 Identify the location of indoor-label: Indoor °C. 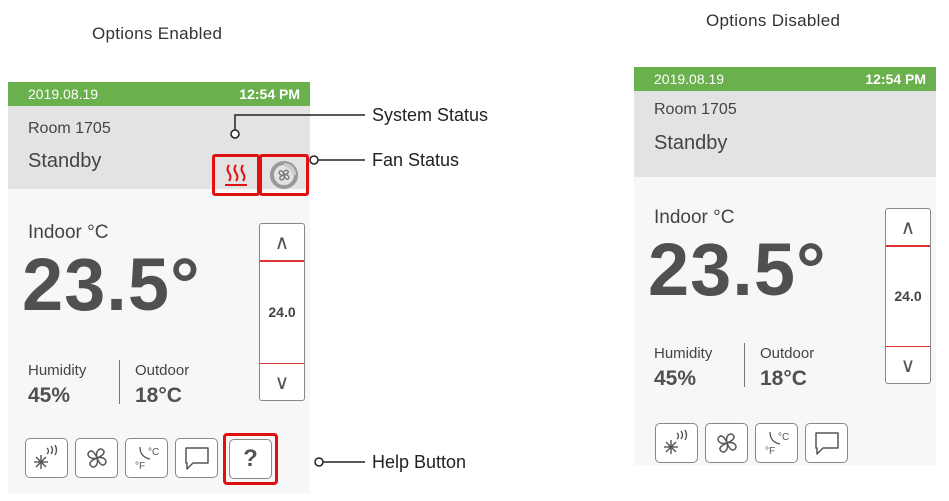
(694, 217).